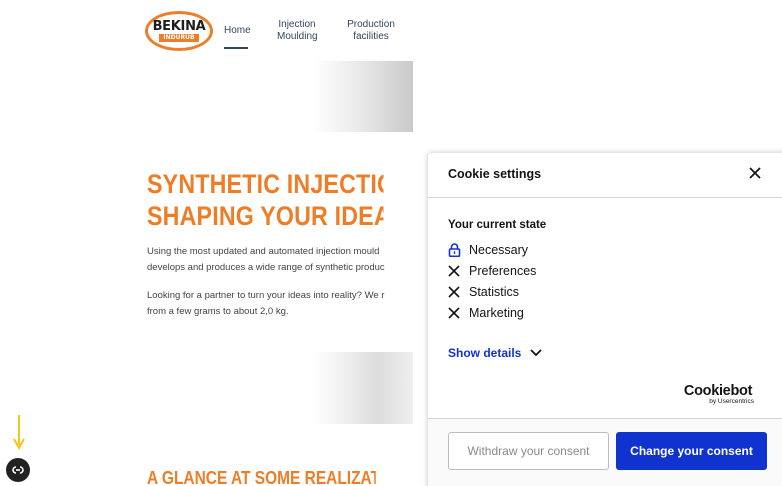 The height and width of the screenshot is (486, 782). I want to click on logo-text: BEKINA, so click(179, 26).